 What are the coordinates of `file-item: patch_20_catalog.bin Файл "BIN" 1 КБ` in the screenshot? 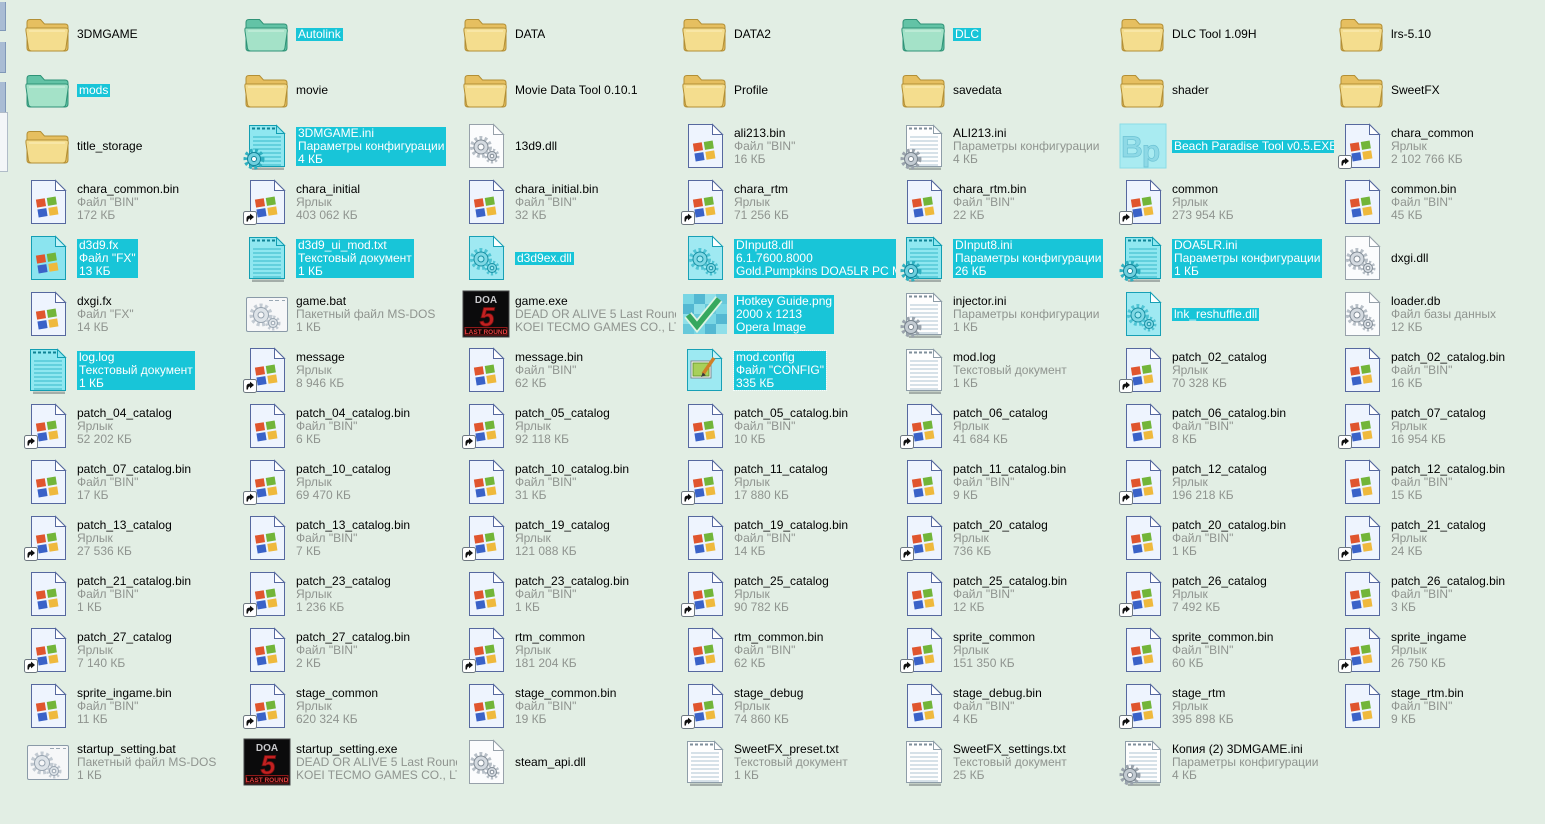 It's located at (1226, 538).